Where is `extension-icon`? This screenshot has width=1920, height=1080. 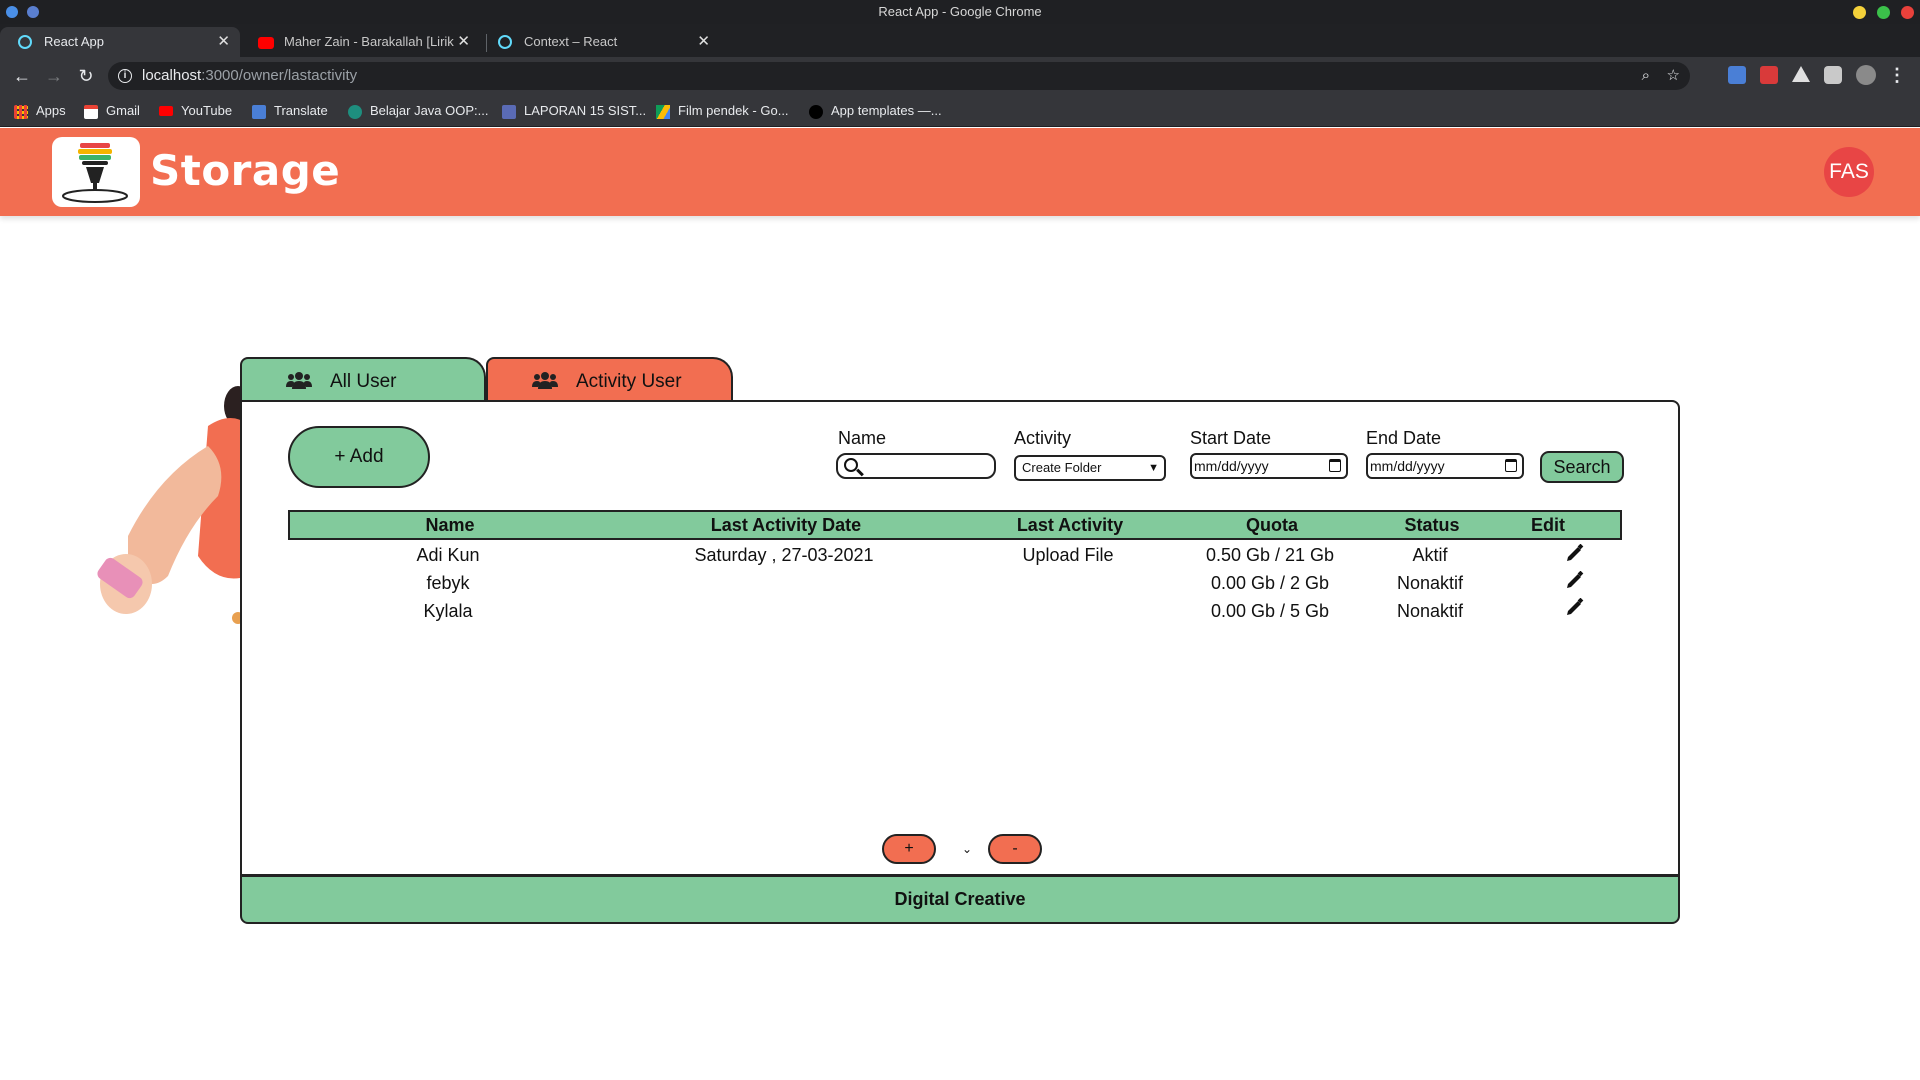
extension-icon is located at coordinates (1769, 75).